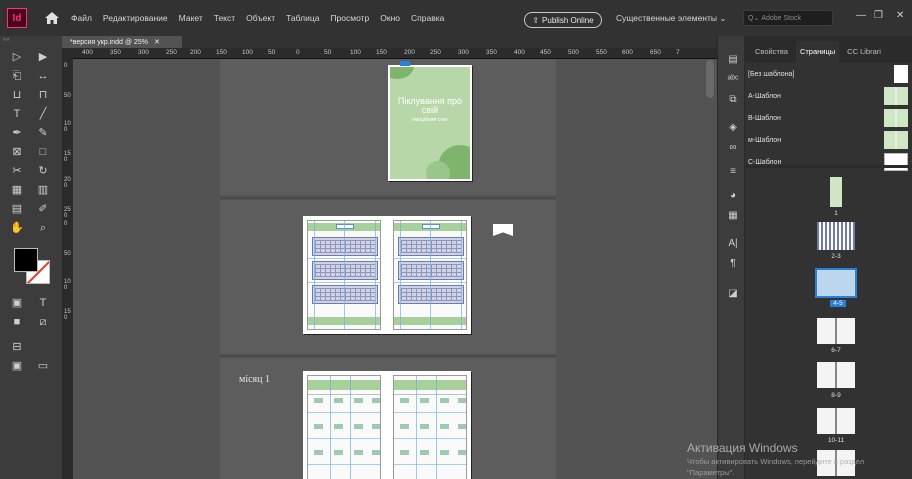 The image size is (912, 479). I want to click on frame-handle, so click(405, 63).